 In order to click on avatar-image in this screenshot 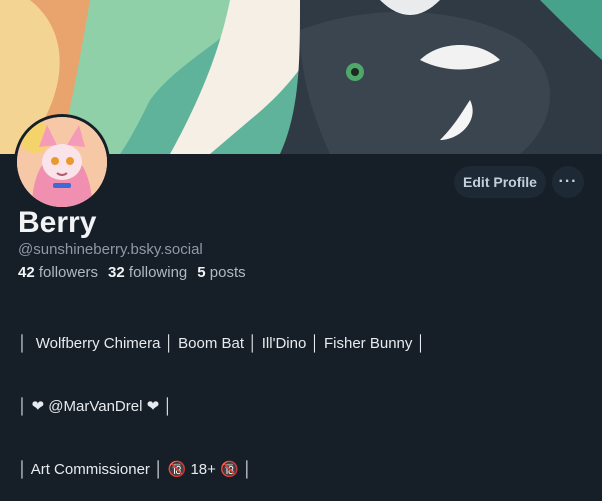, I will do `click(62, 162)`.